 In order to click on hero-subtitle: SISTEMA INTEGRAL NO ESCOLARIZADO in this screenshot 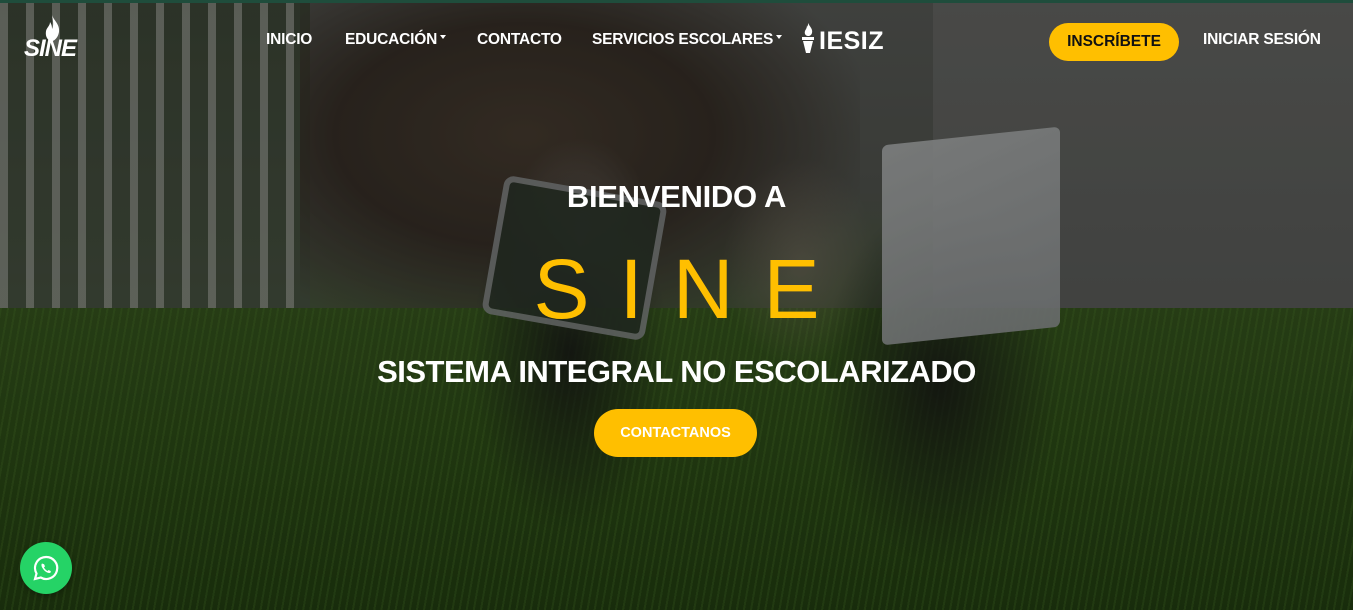, I will do `click(676, 371)`.